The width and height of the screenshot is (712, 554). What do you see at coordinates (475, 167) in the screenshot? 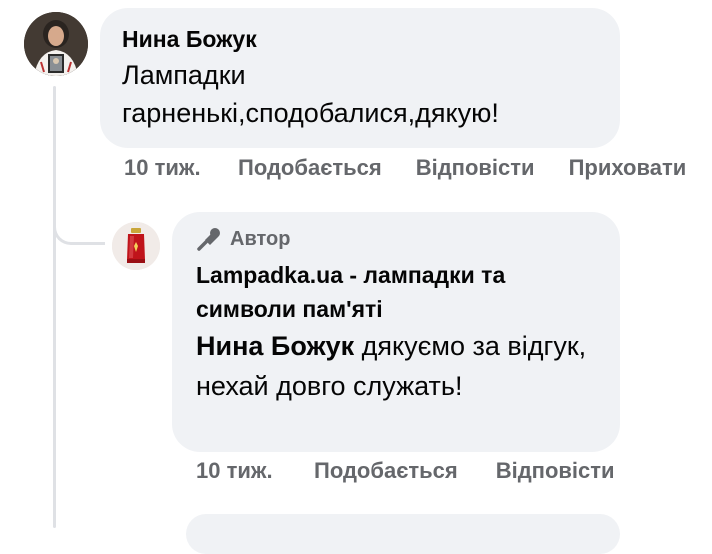
I see `reply-button: Відповісти` at bounding box center [475, 167].